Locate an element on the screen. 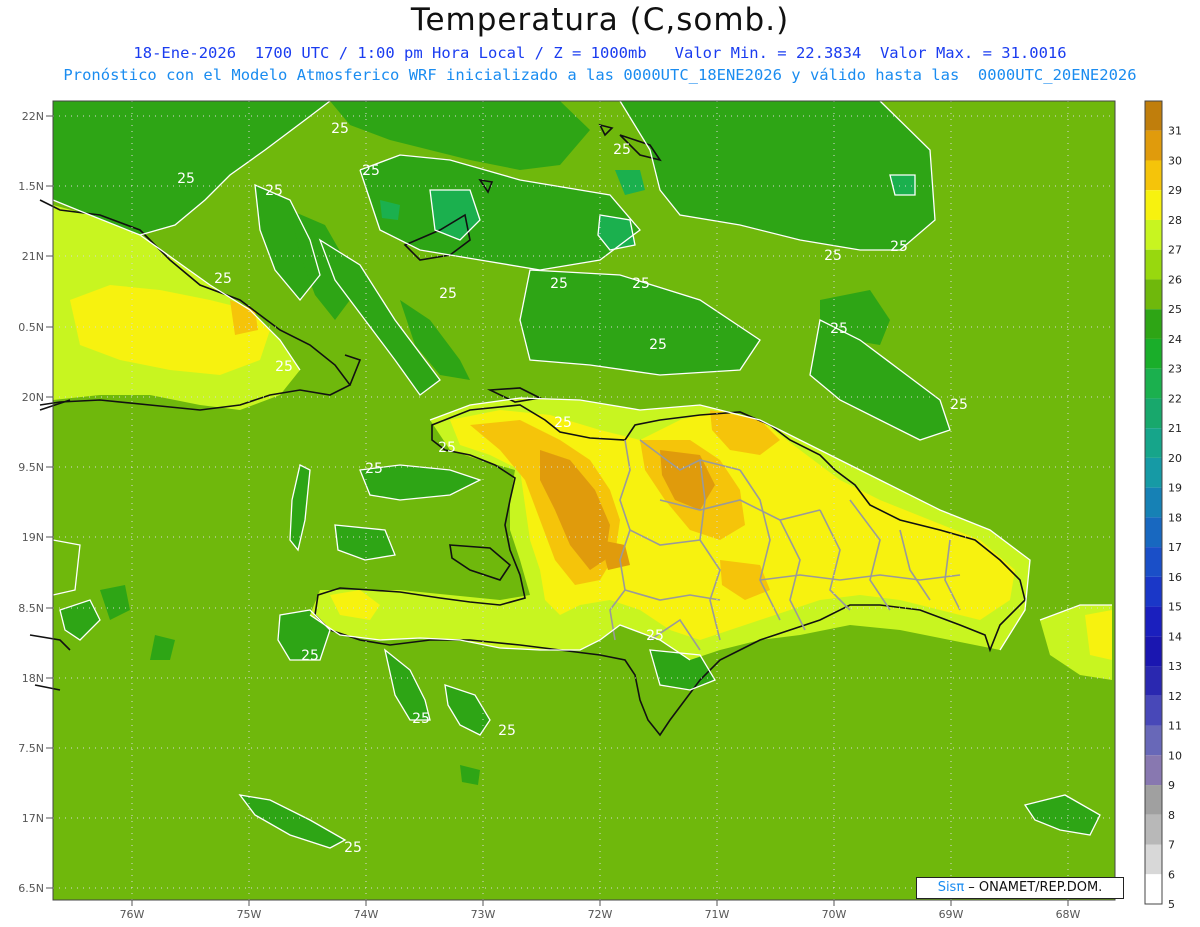  colorbar-label: 19 is located at coordinates (1175, 488).